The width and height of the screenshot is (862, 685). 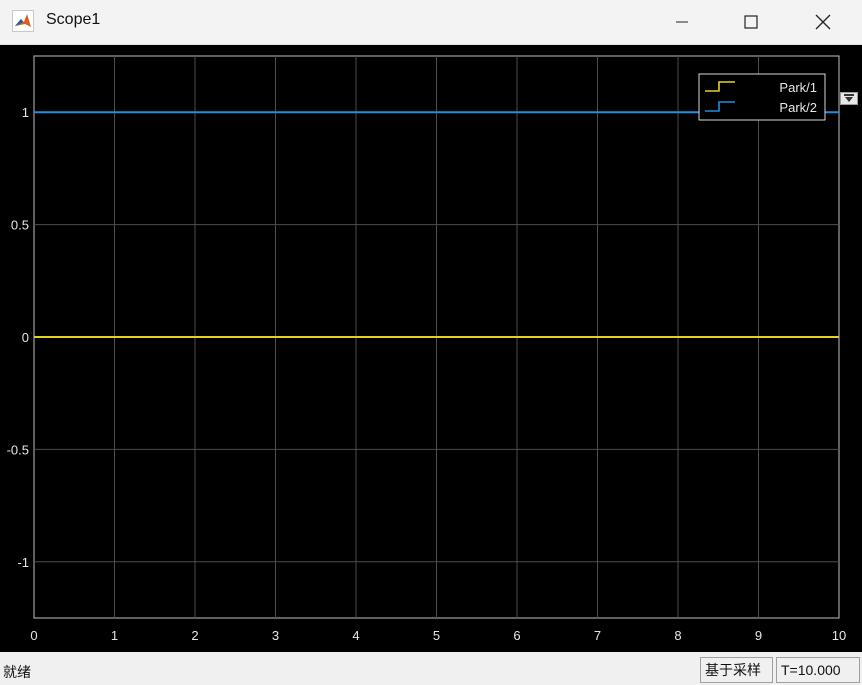 I want to click on sampling-mode-indicator: 基于采样, so click(x=736, y=670).